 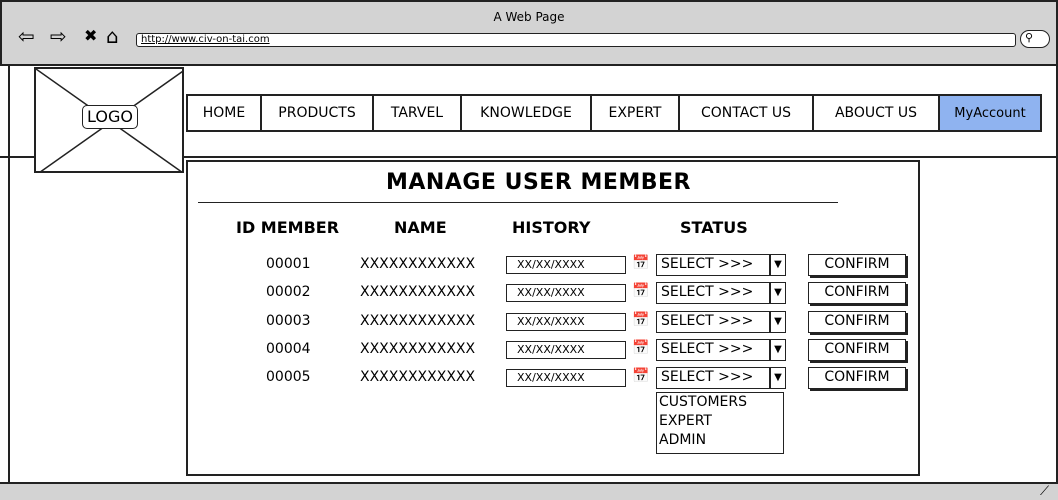 I want to click on logo-placeholder: LOGO, so click(x=109, y=120).